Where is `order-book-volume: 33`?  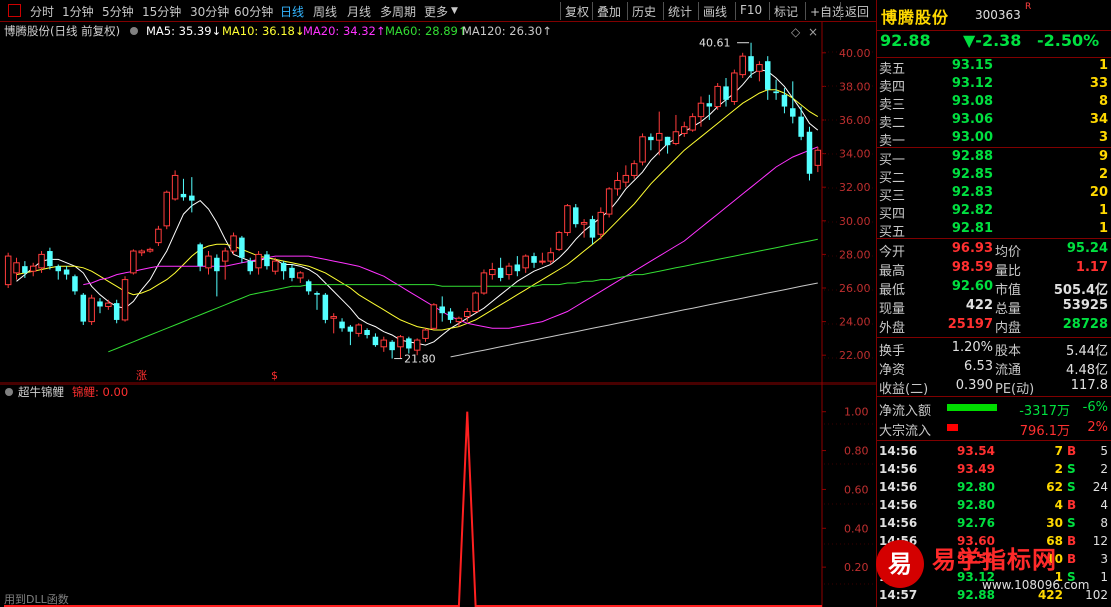
order-book-volume: 33 is located at coordinates (1098, 83).